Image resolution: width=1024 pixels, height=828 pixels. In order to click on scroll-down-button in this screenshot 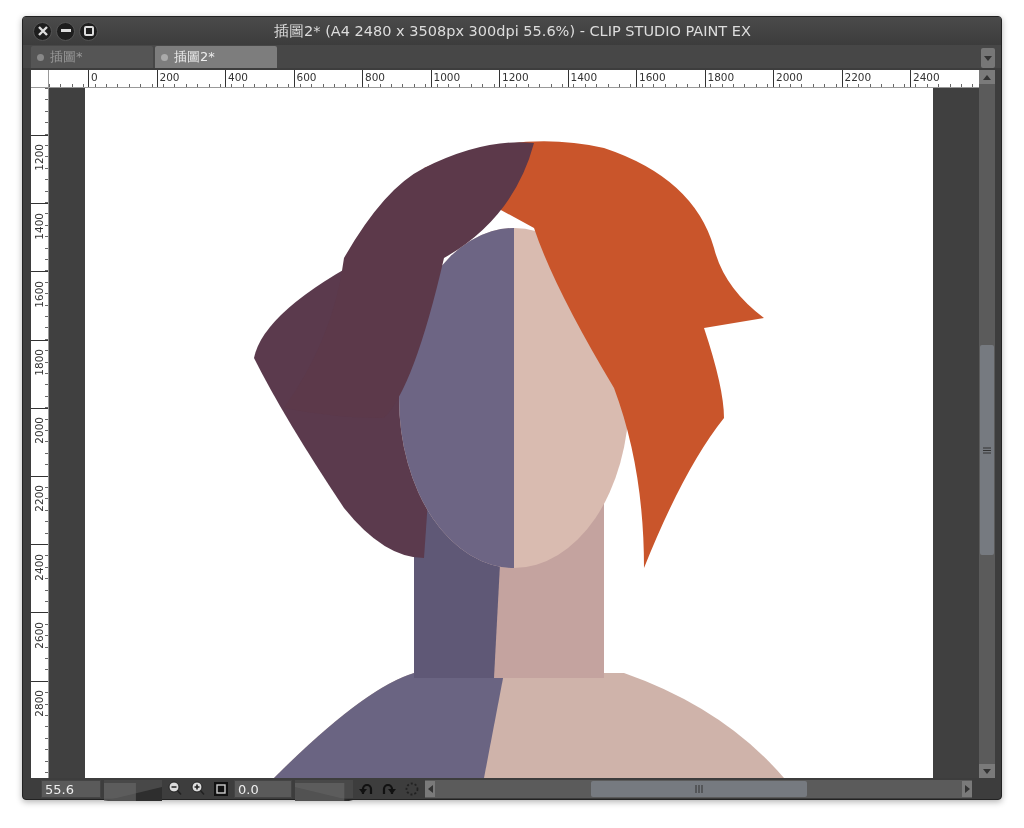, I will do `click(987, 771)`.